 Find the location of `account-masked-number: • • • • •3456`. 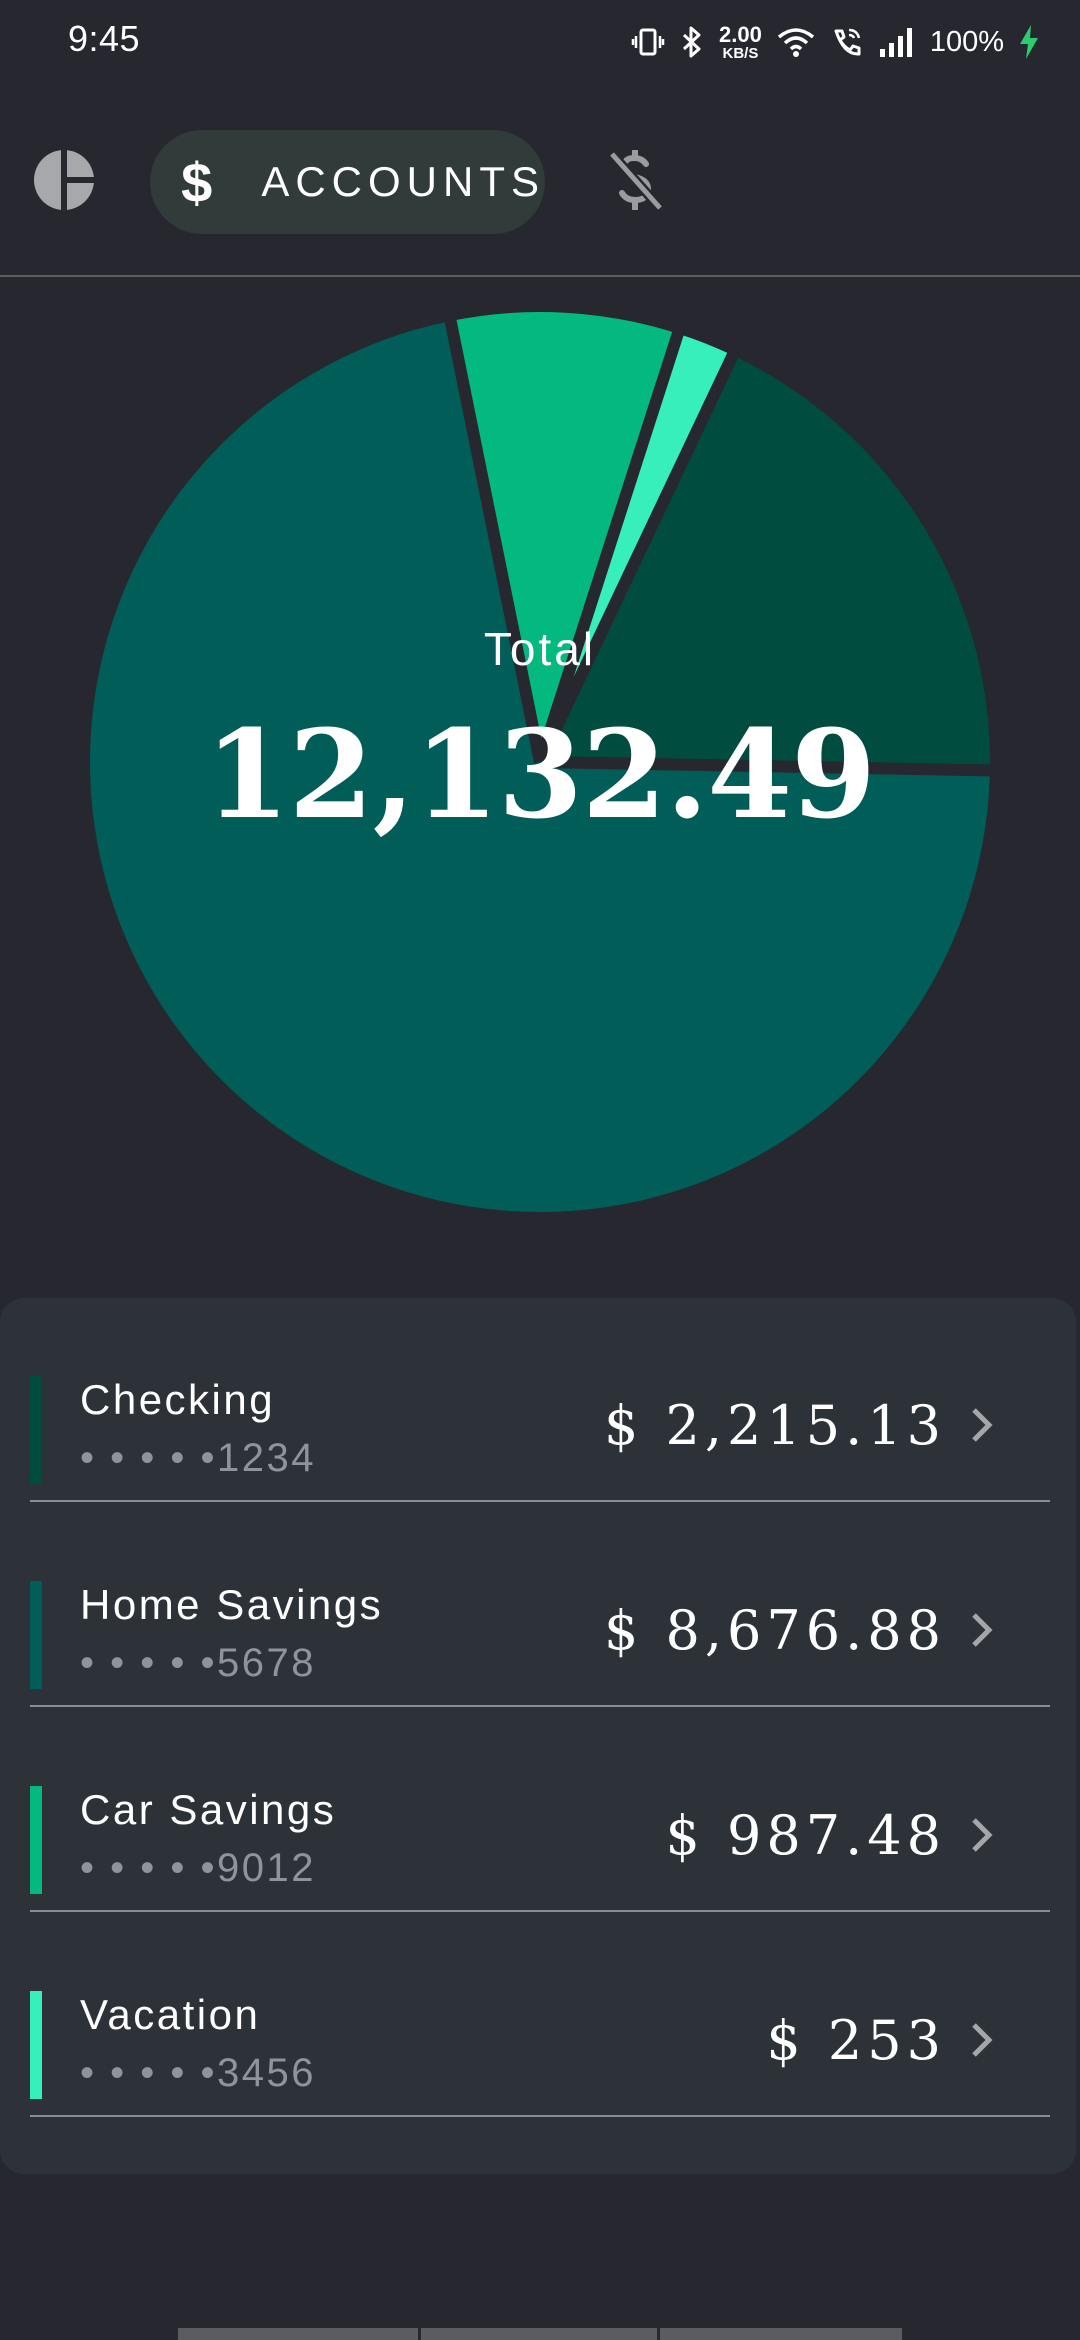

account-masked-number: • • • • •3456 is located at coordinates (198, 2073).